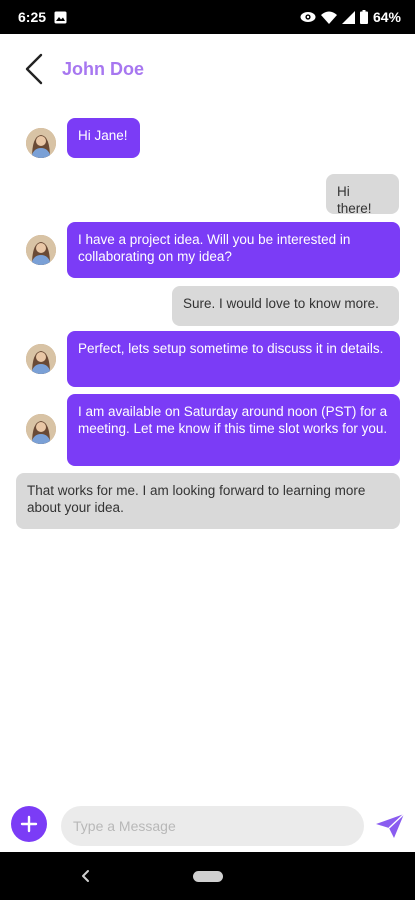 The width and height of the screenshot is (415, 900). I want to click on add-attachment-button, so click(29, 824).